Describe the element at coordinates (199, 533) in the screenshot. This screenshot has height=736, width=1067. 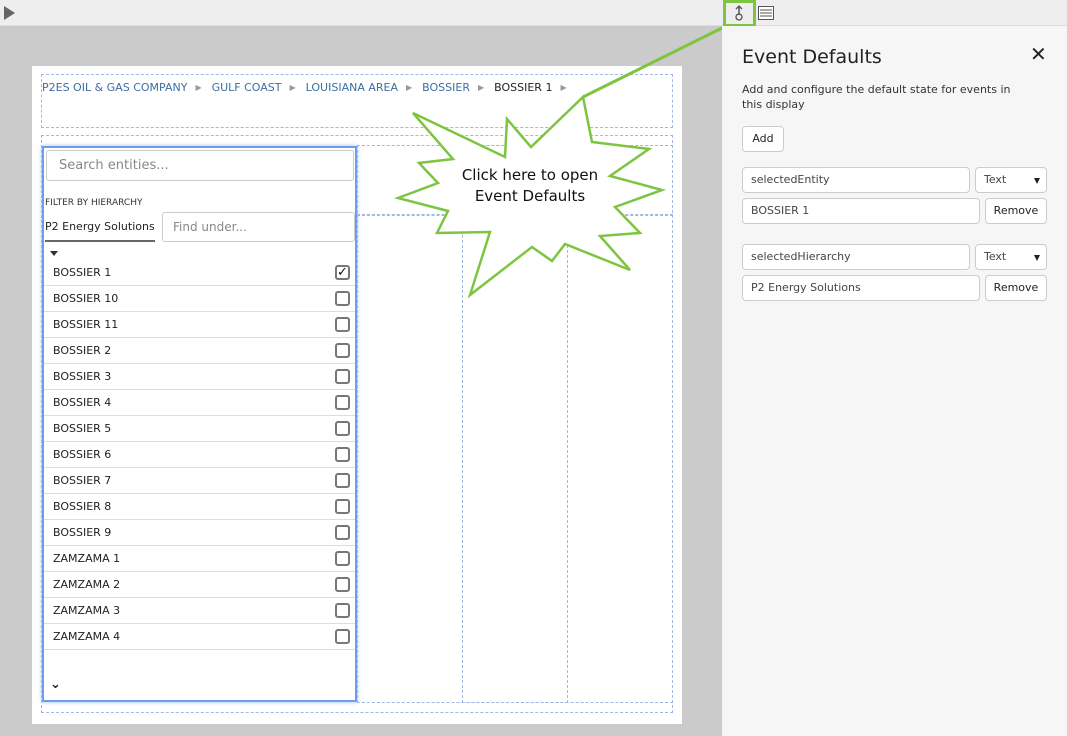
I see `list-item: BOSSIER 9` at that location.